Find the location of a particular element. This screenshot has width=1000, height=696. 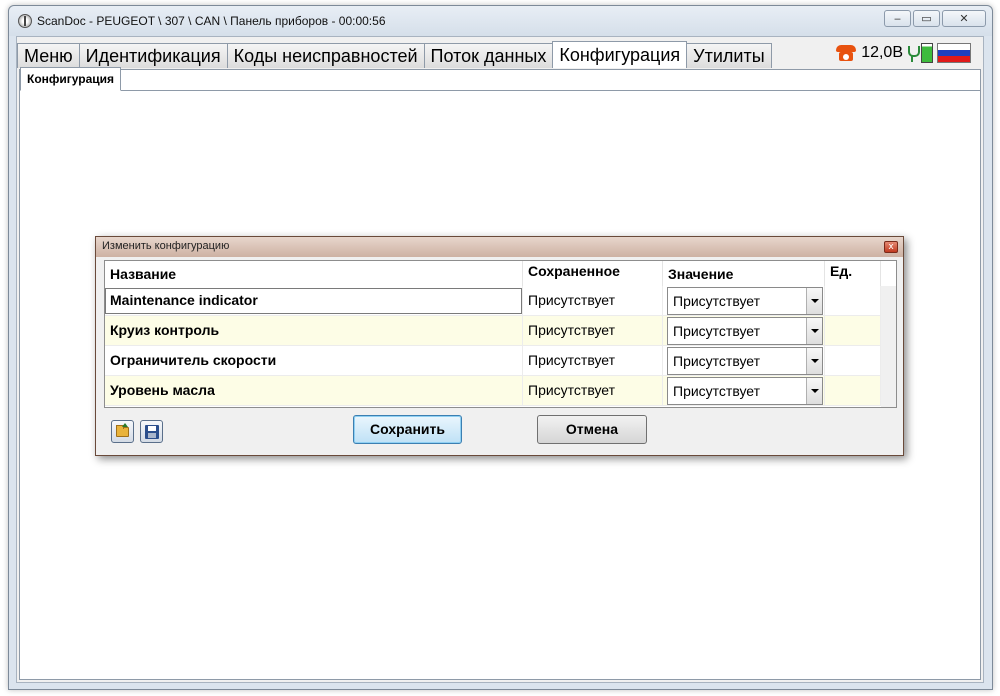

tab-configuration: Конфигурация is located at coordinates (620, 54).